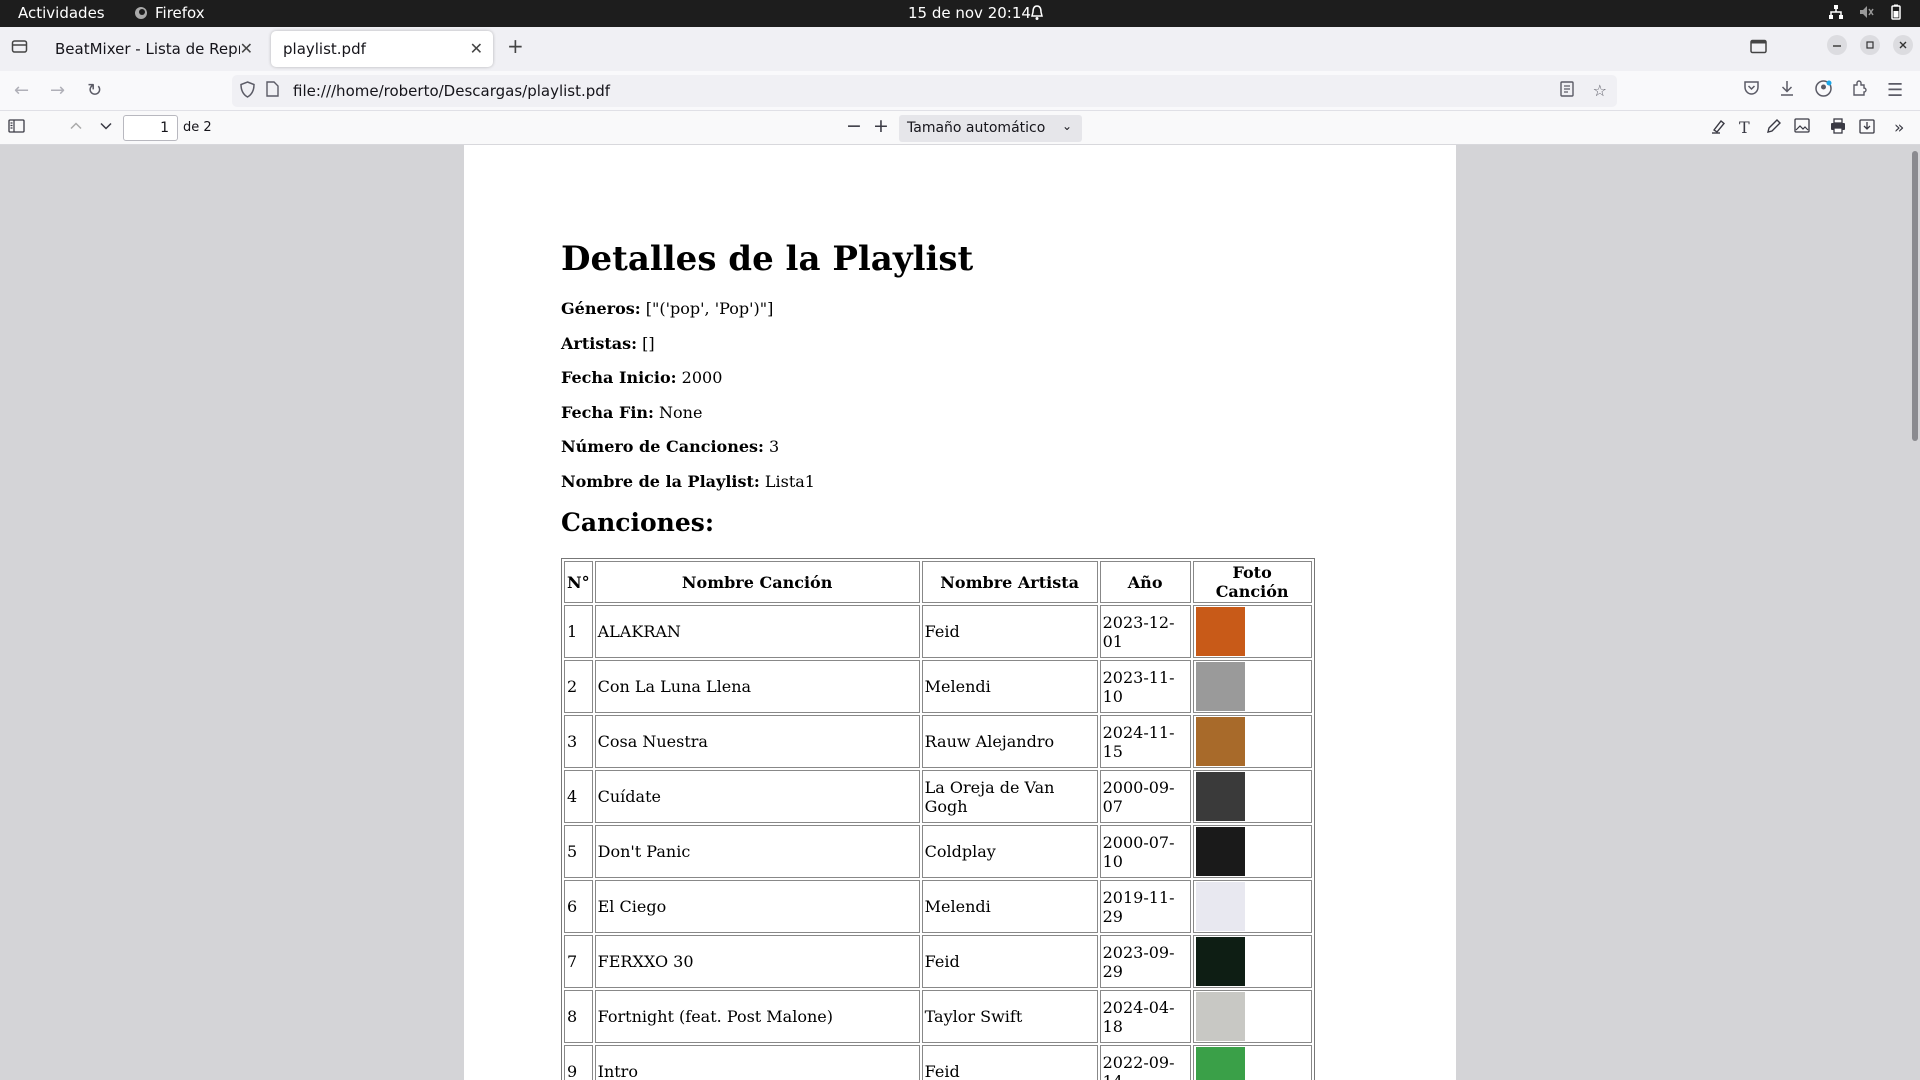 Image resolution: width=1920 pixels, height=1080 pixels. I want to click on tracking-shield-icon, so click(247, 91).